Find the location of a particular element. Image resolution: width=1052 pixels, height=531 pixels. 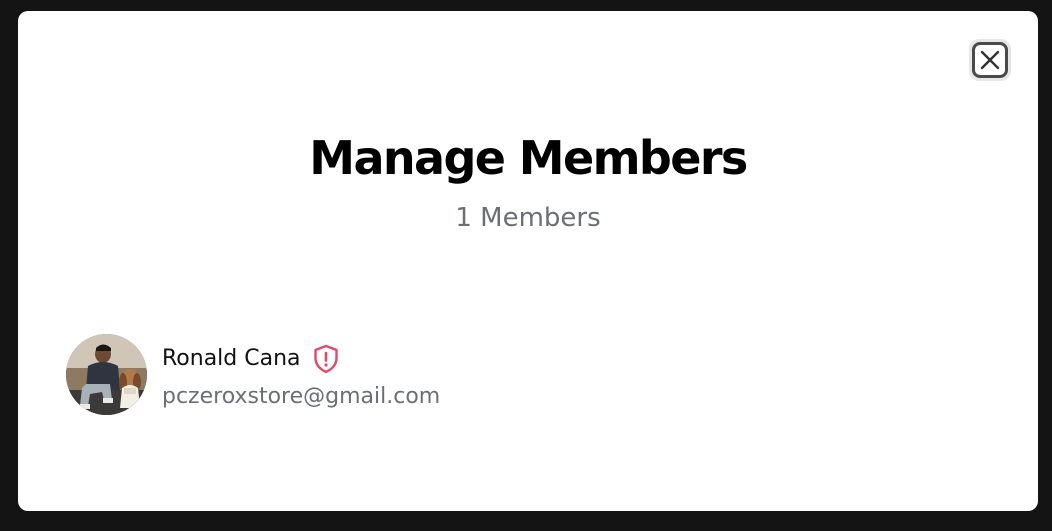

member-name: Ronald Cana is located at coordinates (231, 358).